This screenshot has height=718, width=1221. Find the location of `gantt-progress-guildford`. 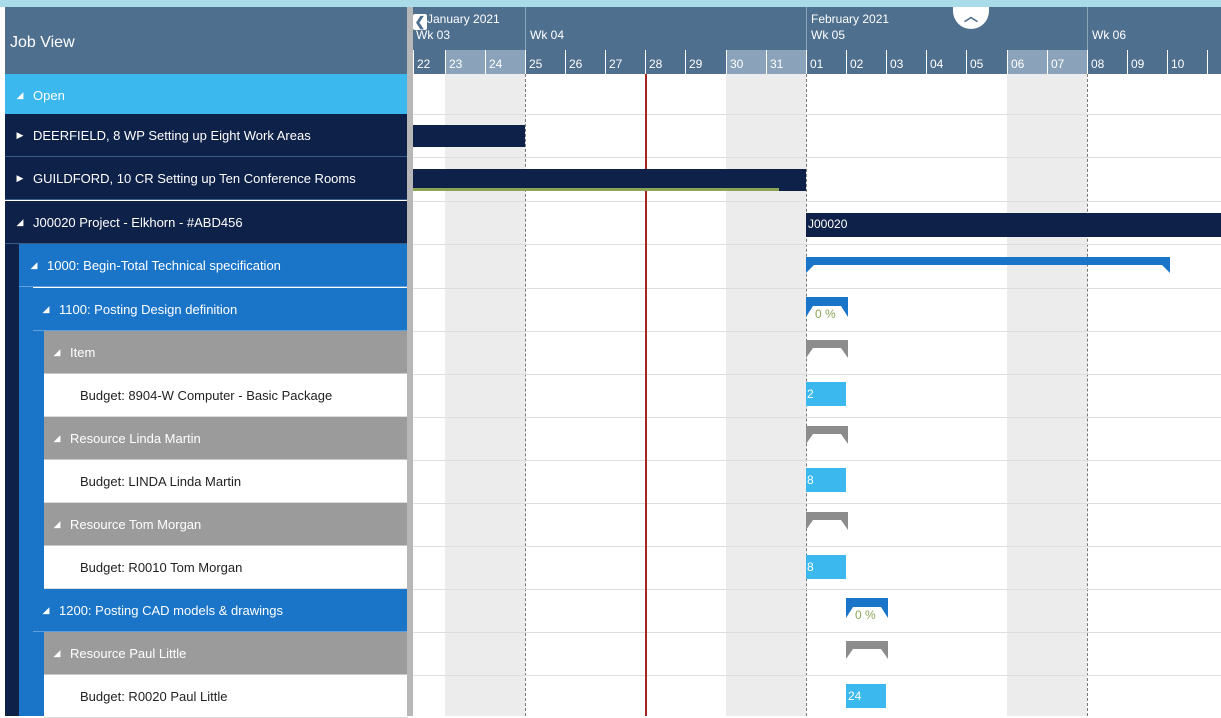

gantt-progress-guildford is located at coordinates (596, 189).